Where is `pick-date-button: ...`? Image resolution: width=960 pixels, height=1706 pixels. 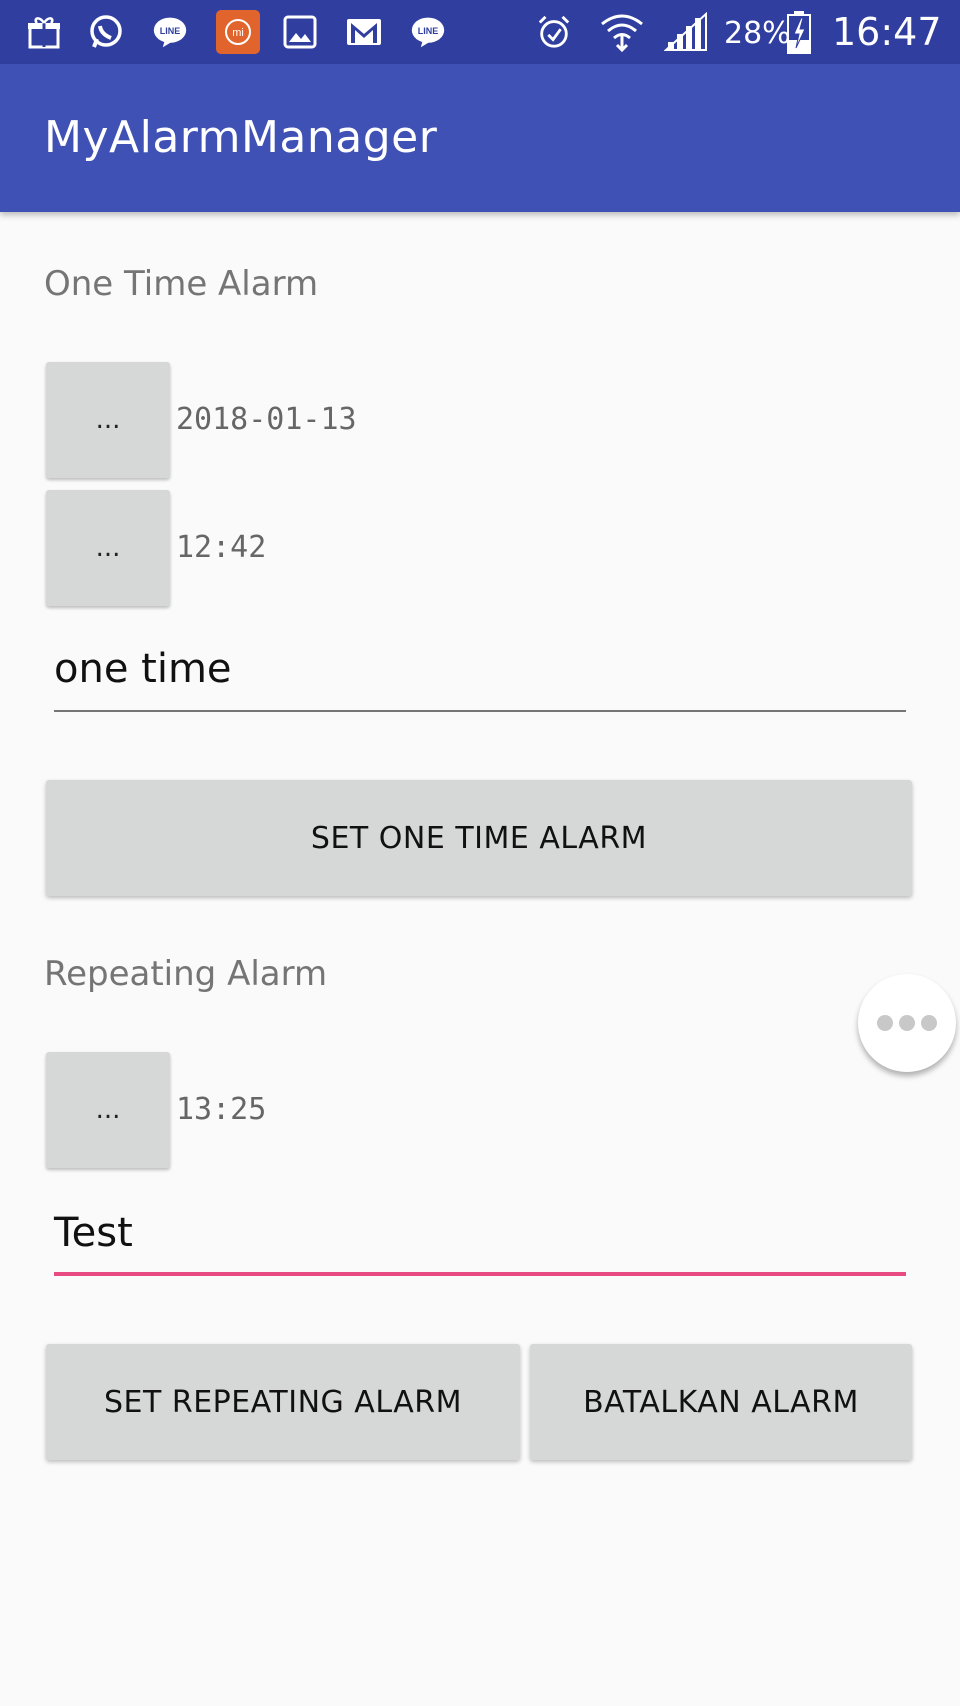 pick-date-button: ... is located at coordinates (108, 420).